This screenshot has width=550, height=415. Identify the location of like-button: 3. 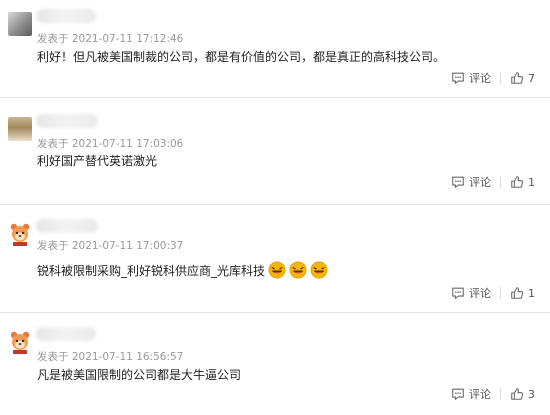
(524, 394).